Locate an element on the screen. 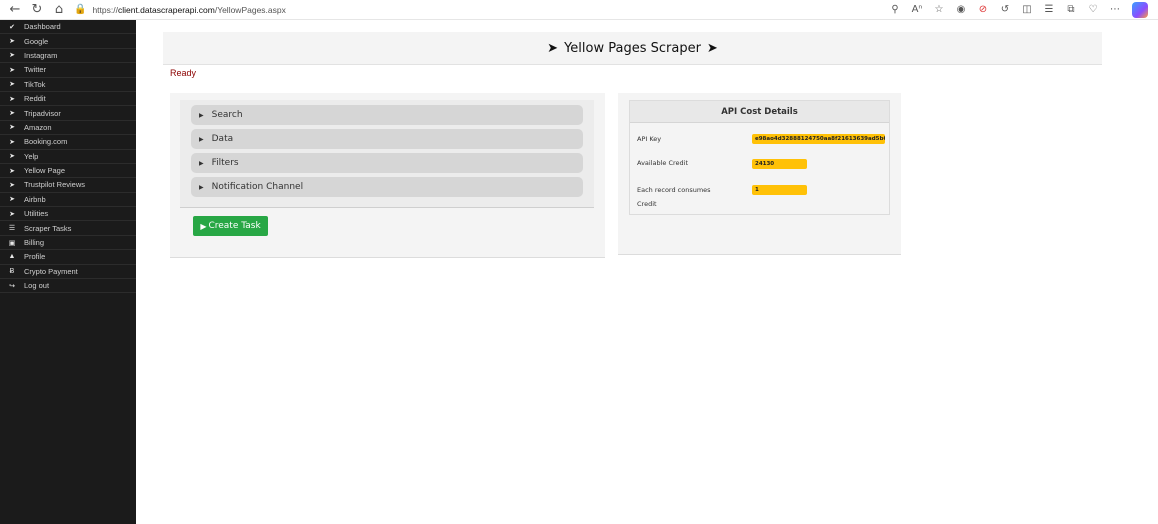 The height and width of the screenshot is (524, 1158). sidebar-item-label: Reddit is located at coordinates (35, 99).